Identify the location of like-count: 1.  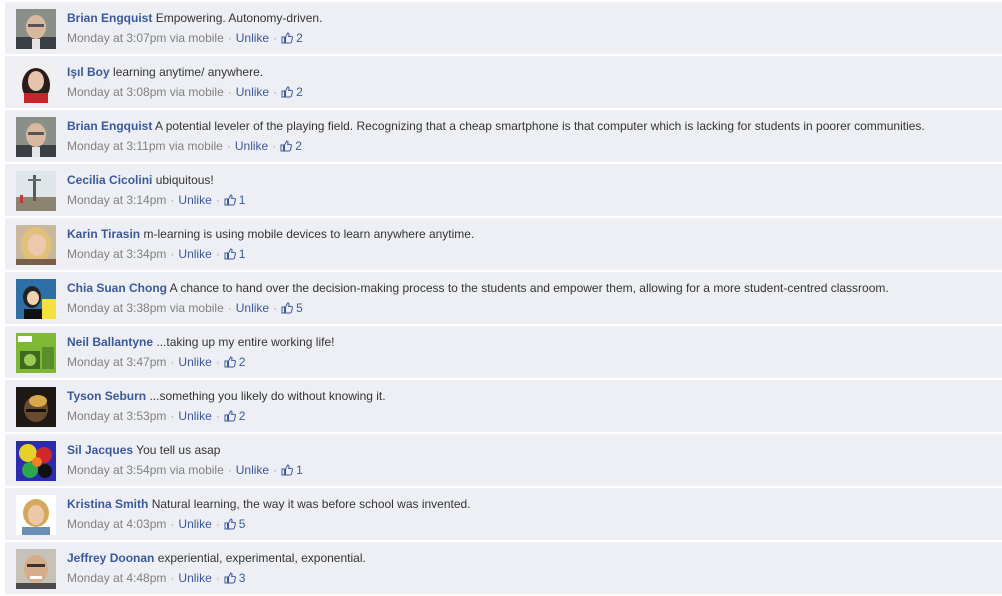
(242, 254).